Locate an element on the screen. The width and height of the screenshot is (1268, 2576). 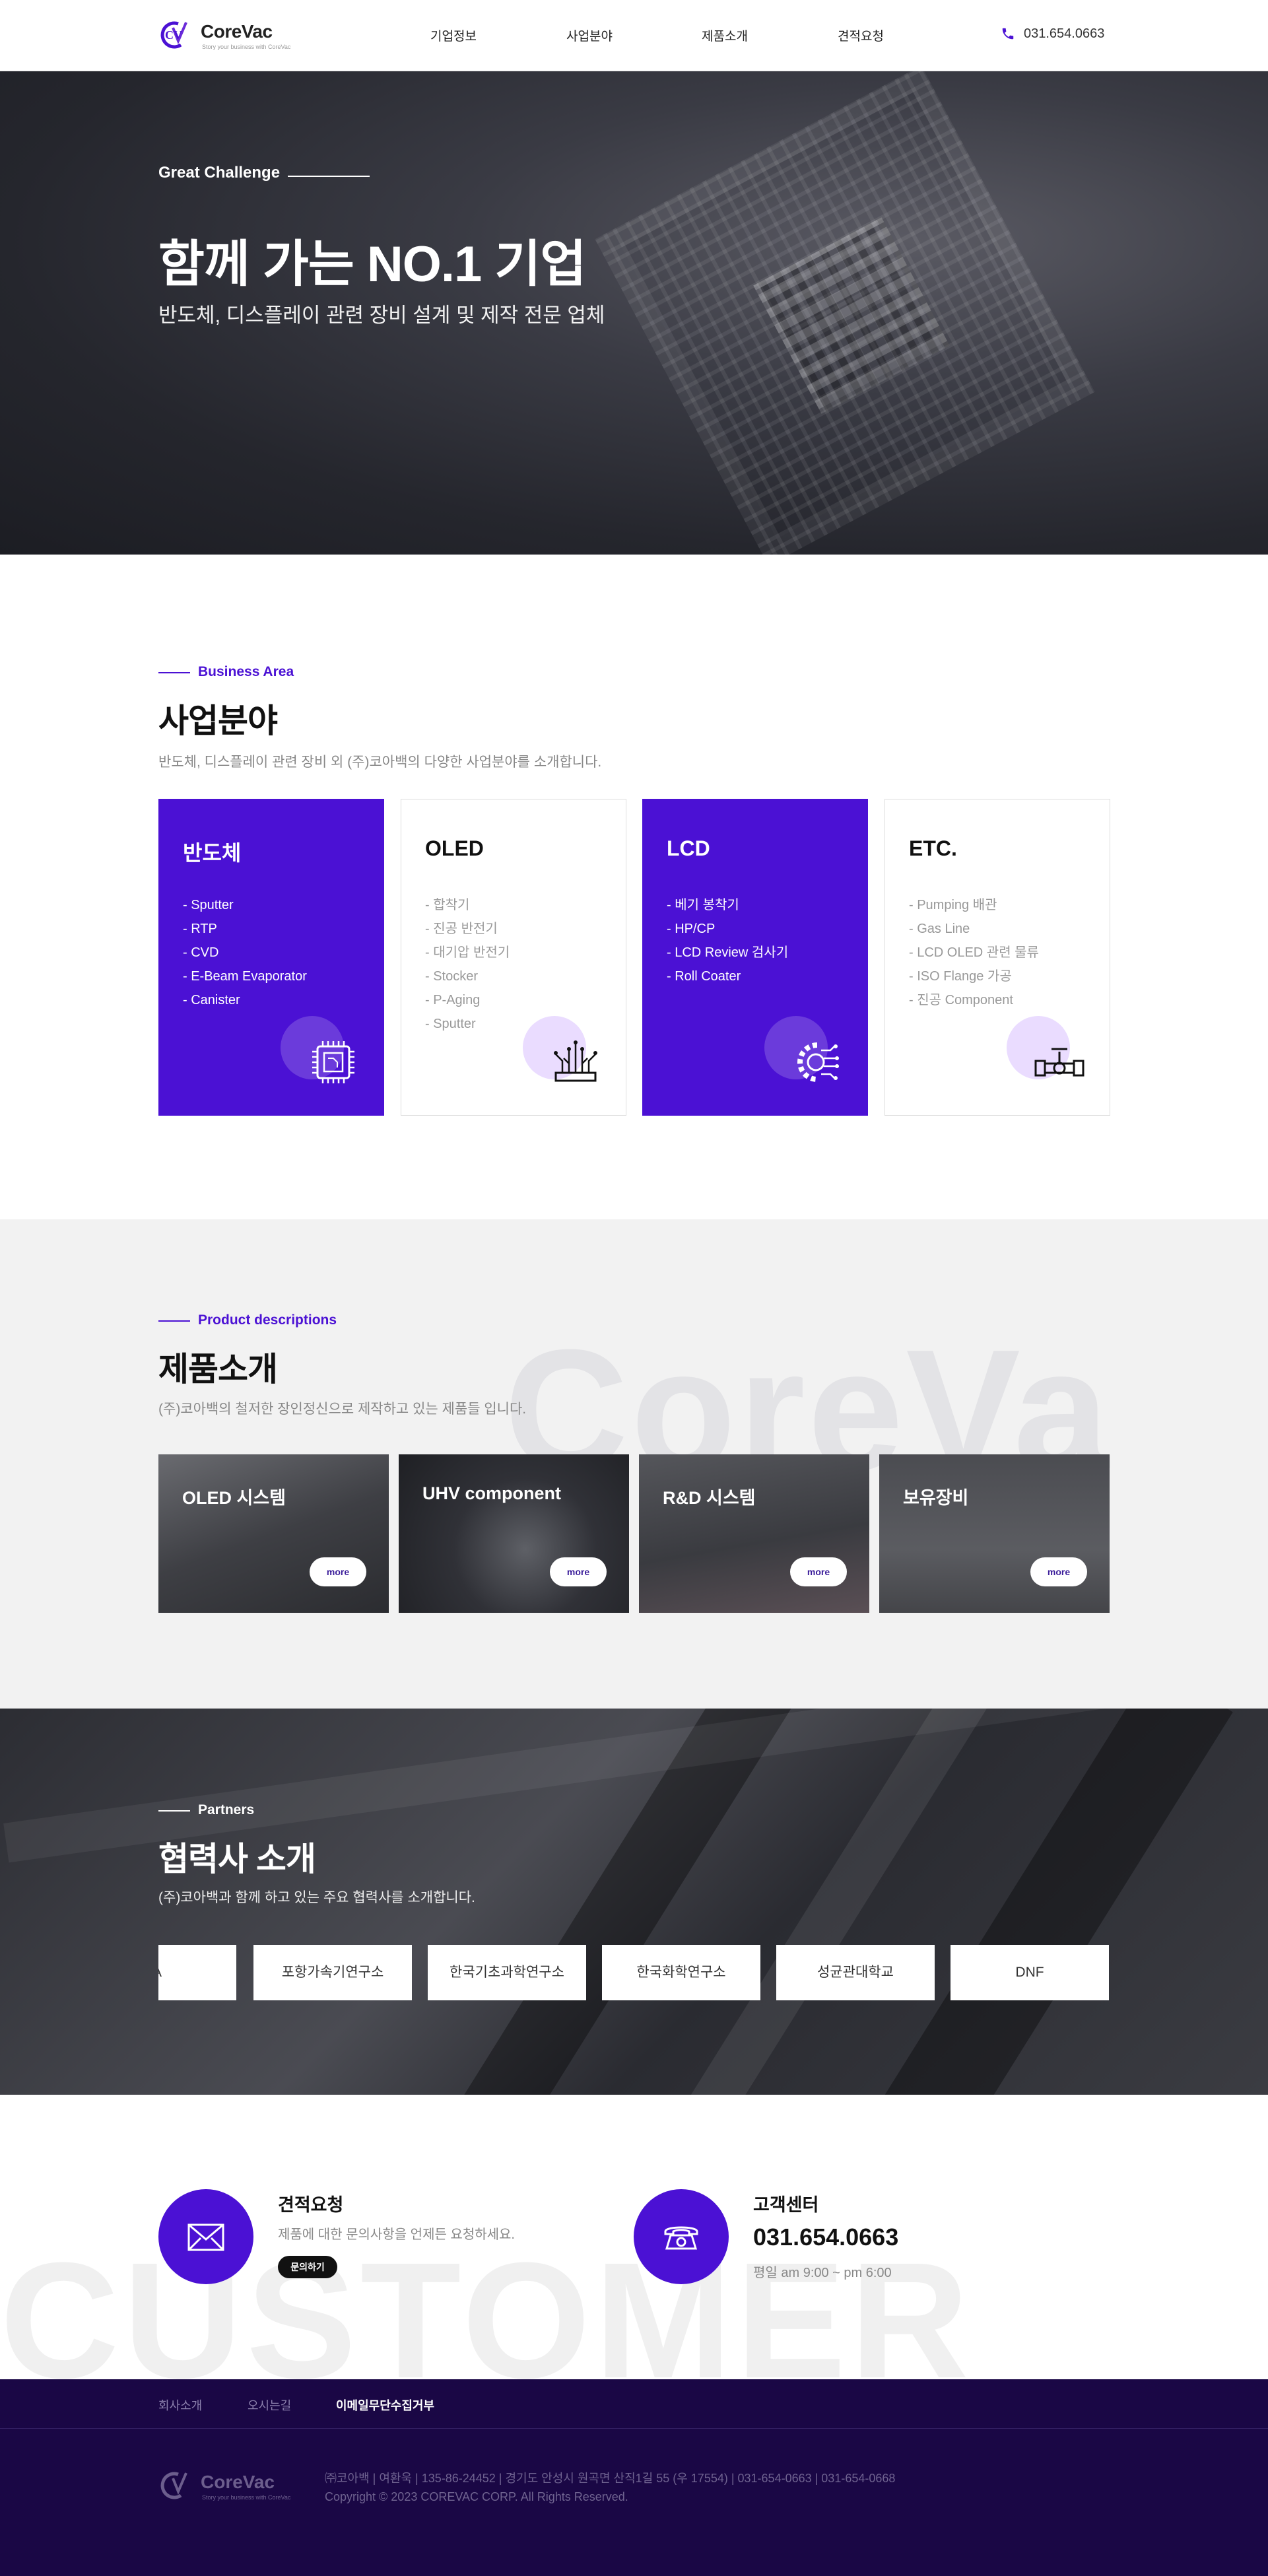
partner-logo: 한국화학연구소 is located at coordinates (681, 1973).